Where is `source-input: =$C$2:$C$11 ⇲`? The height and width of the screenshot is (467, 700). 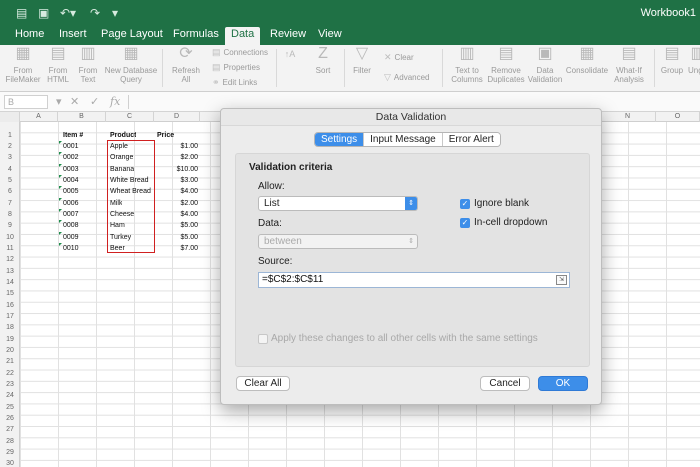 source-input: =$C$2:$C$11 ⇲ is located at coordinates (414, 280).